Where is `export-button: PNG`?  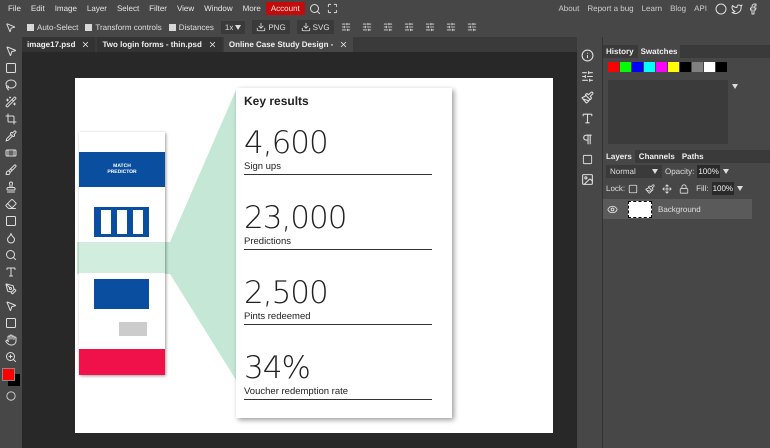 export-button: PNG is located at coordinates (271, 27).